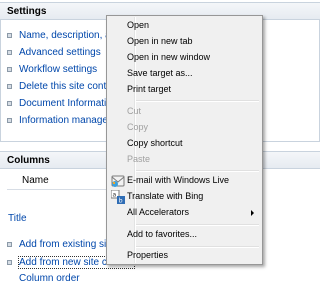  I want to click on column-order-link: Column order, so click(49, 278).